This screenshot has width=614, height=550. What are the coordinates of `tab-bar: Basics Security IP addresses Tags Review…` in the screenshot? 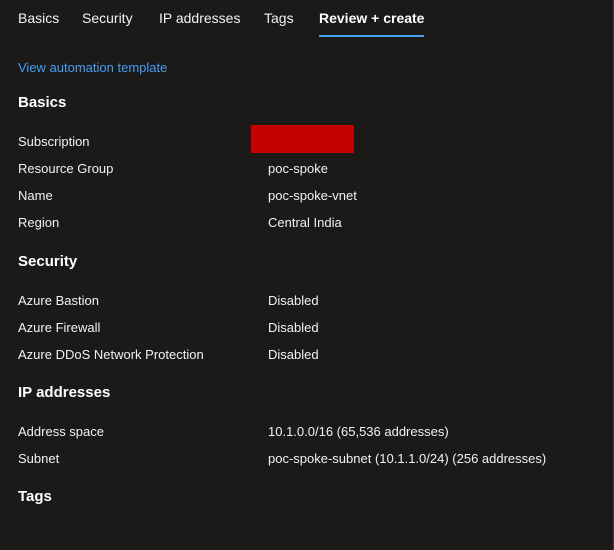 It's located at (300, 19).